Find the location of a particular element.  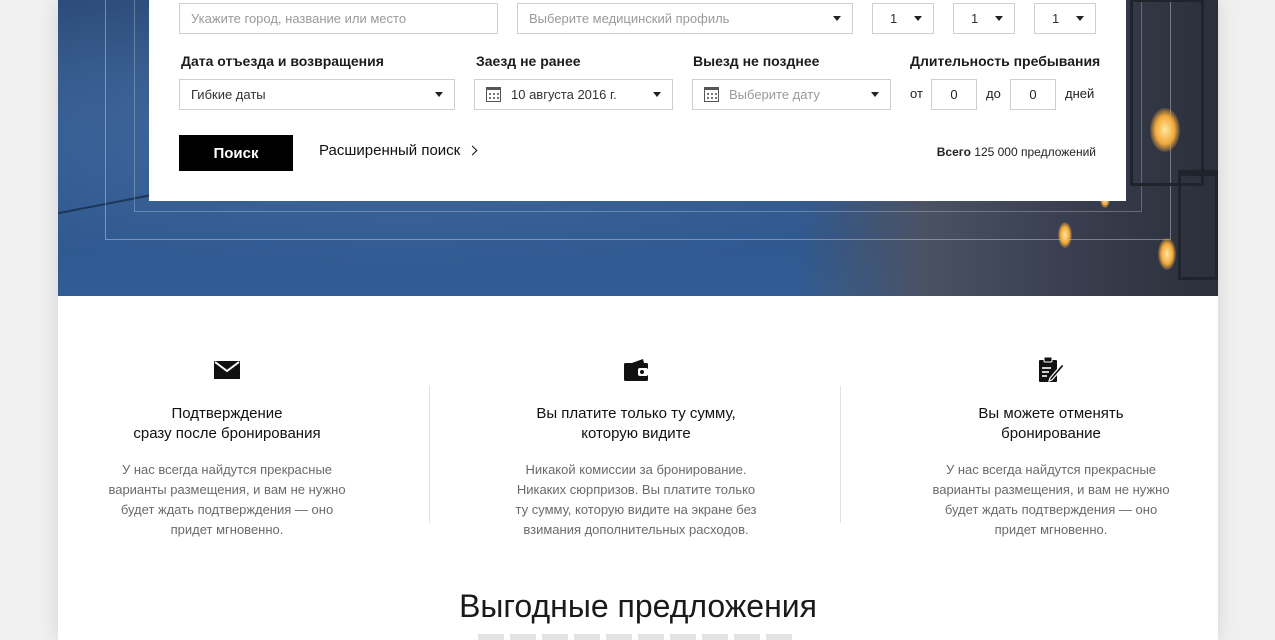

feature-title: Вы можете отменять бронирование is located at coordinates (1032, 424).